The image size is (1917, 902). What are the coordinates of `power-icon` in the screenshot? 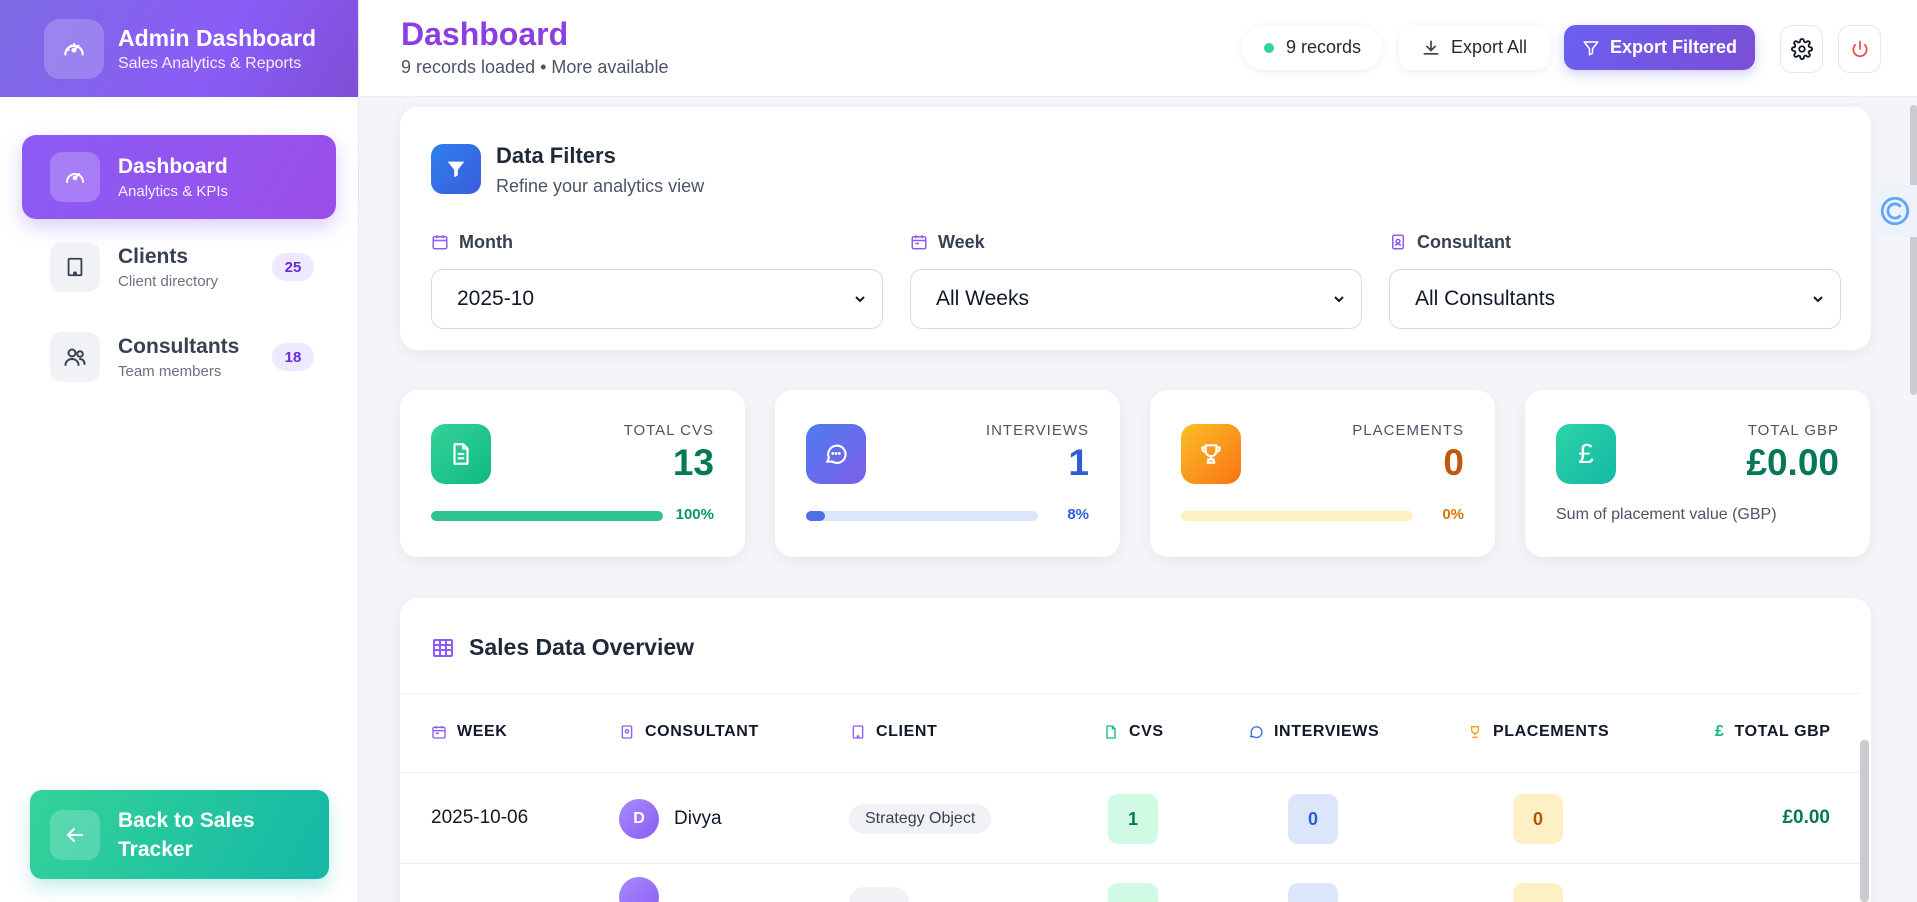 It's located at (1859, 48).